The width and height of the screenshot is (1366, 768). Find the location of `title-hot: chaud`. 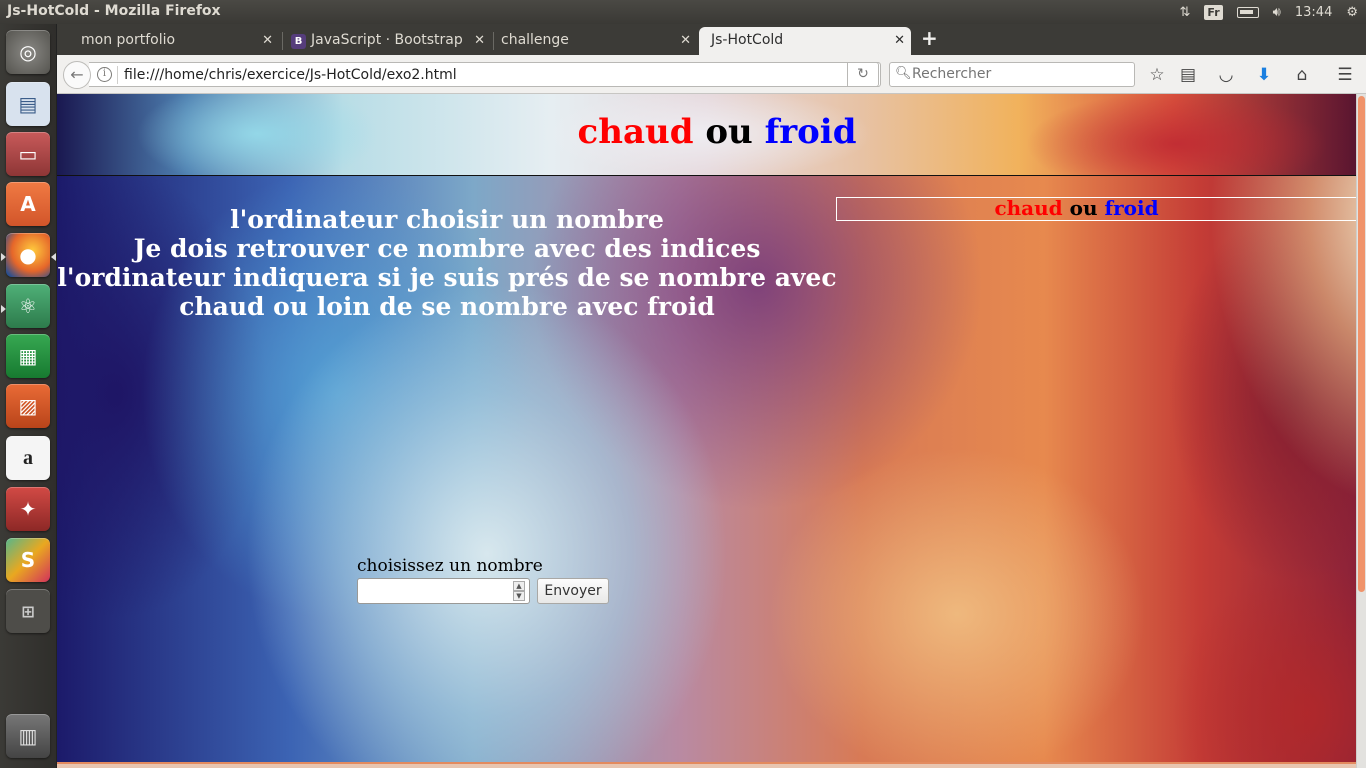

title-hot: chaud is located at coordinates (635, 132).